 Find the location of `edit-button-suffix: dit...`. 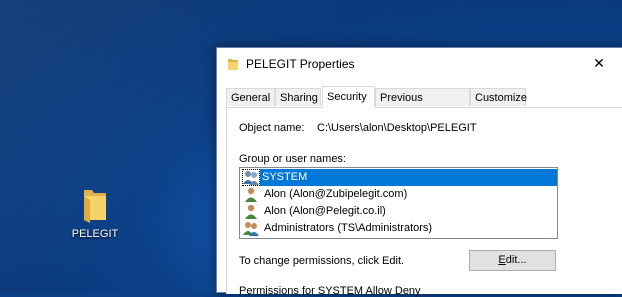

edit-button-suffix: dit... is located at coordinates (516, 260).